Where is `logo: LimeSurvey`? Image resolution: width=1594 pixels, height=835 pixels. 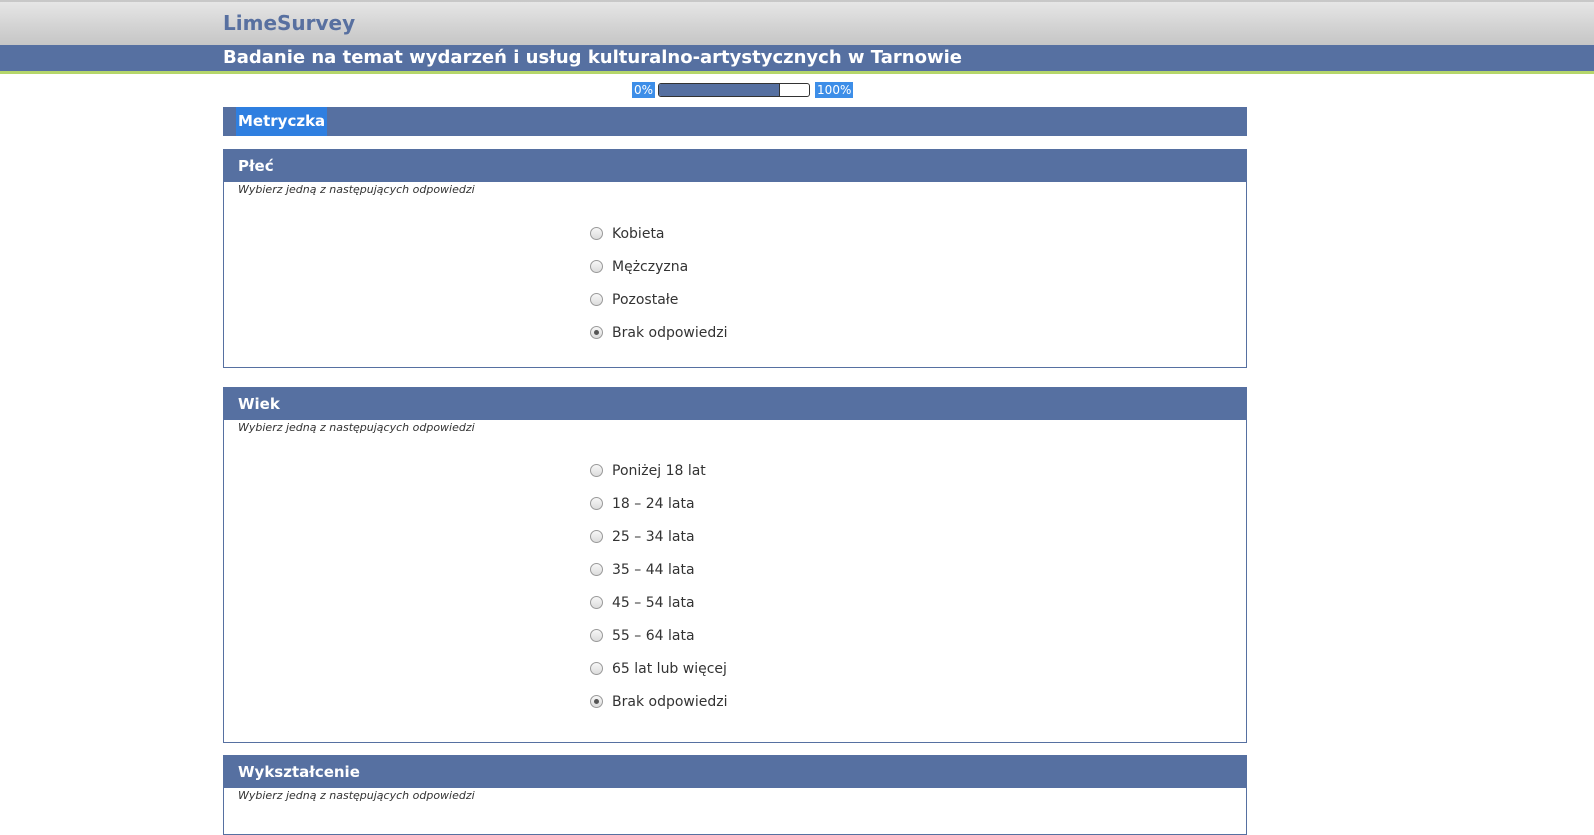 logo: LimeSurvey is located at coordinates (289, 23).